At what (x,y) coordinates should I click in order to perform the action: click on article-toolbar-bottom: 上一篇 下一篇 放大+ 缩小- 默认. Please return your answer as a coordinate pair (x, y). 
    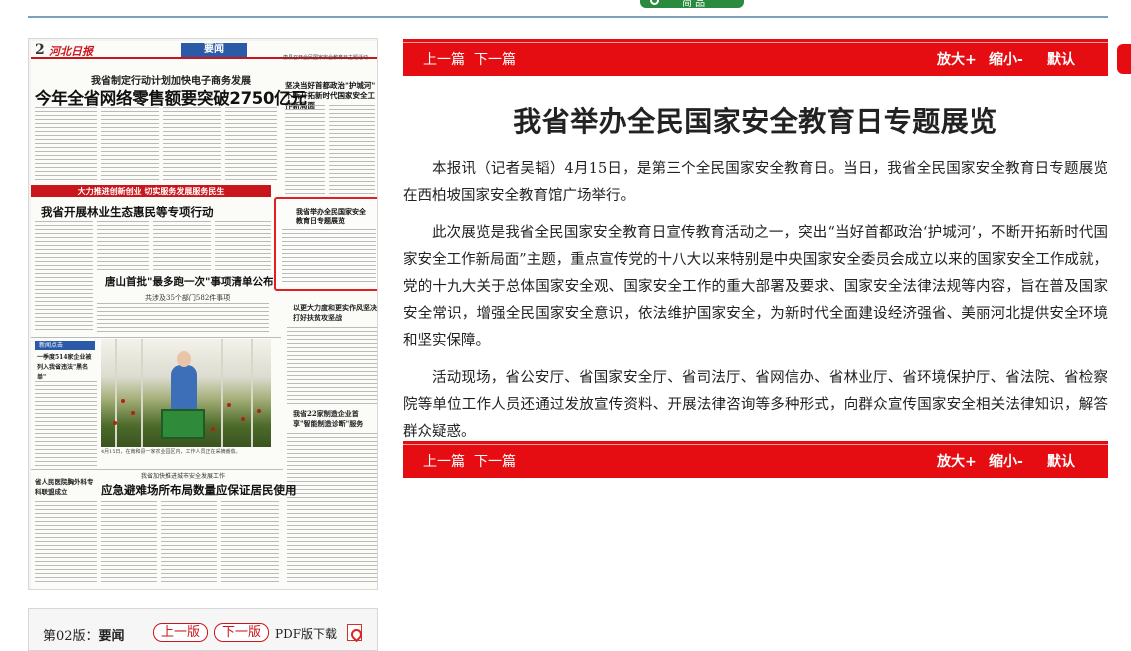
    Looking at the image, I should click on (755, 459).